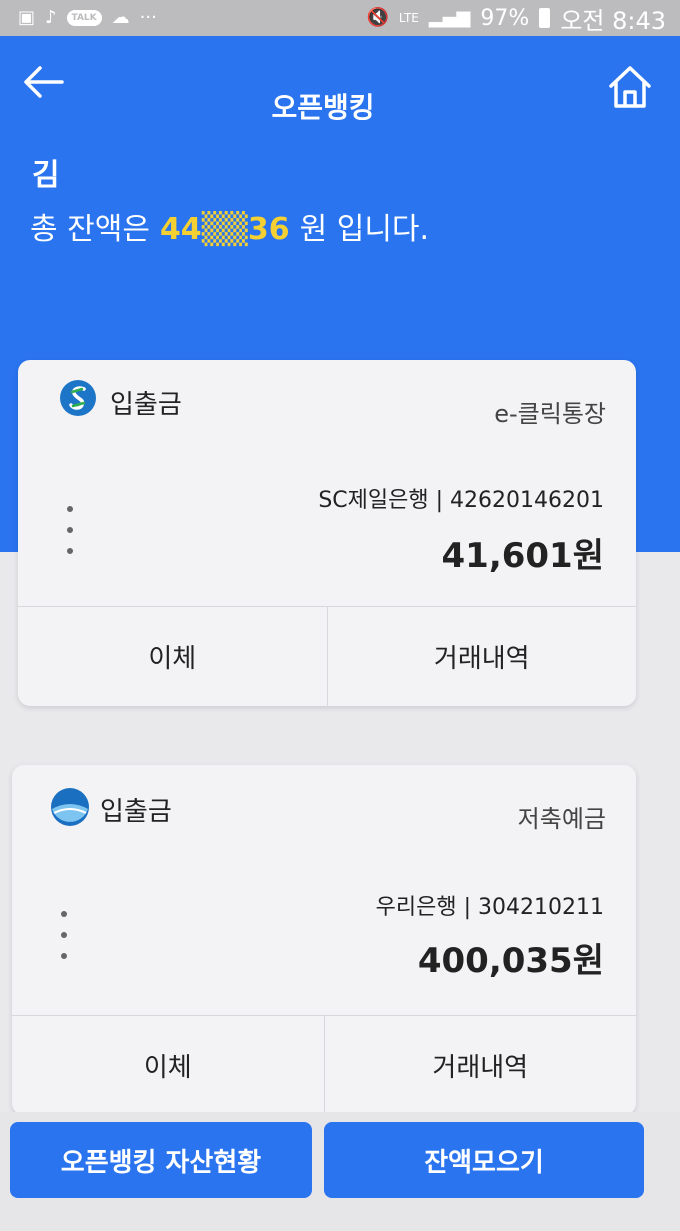 Image resolution: width=680 pixels, height=1231 pixels. What do you see at coordinates (461, 500) in the screenshot?
I see `account-number: SC제일은행 | 42620146201` at bounding box center [461, 500].